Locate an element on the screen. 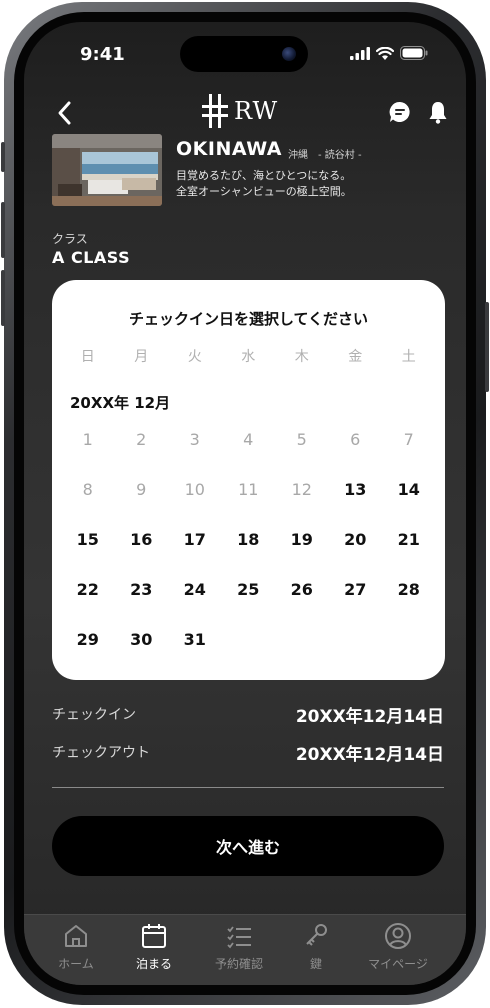  chat-button is located at coordinates (400, 112).